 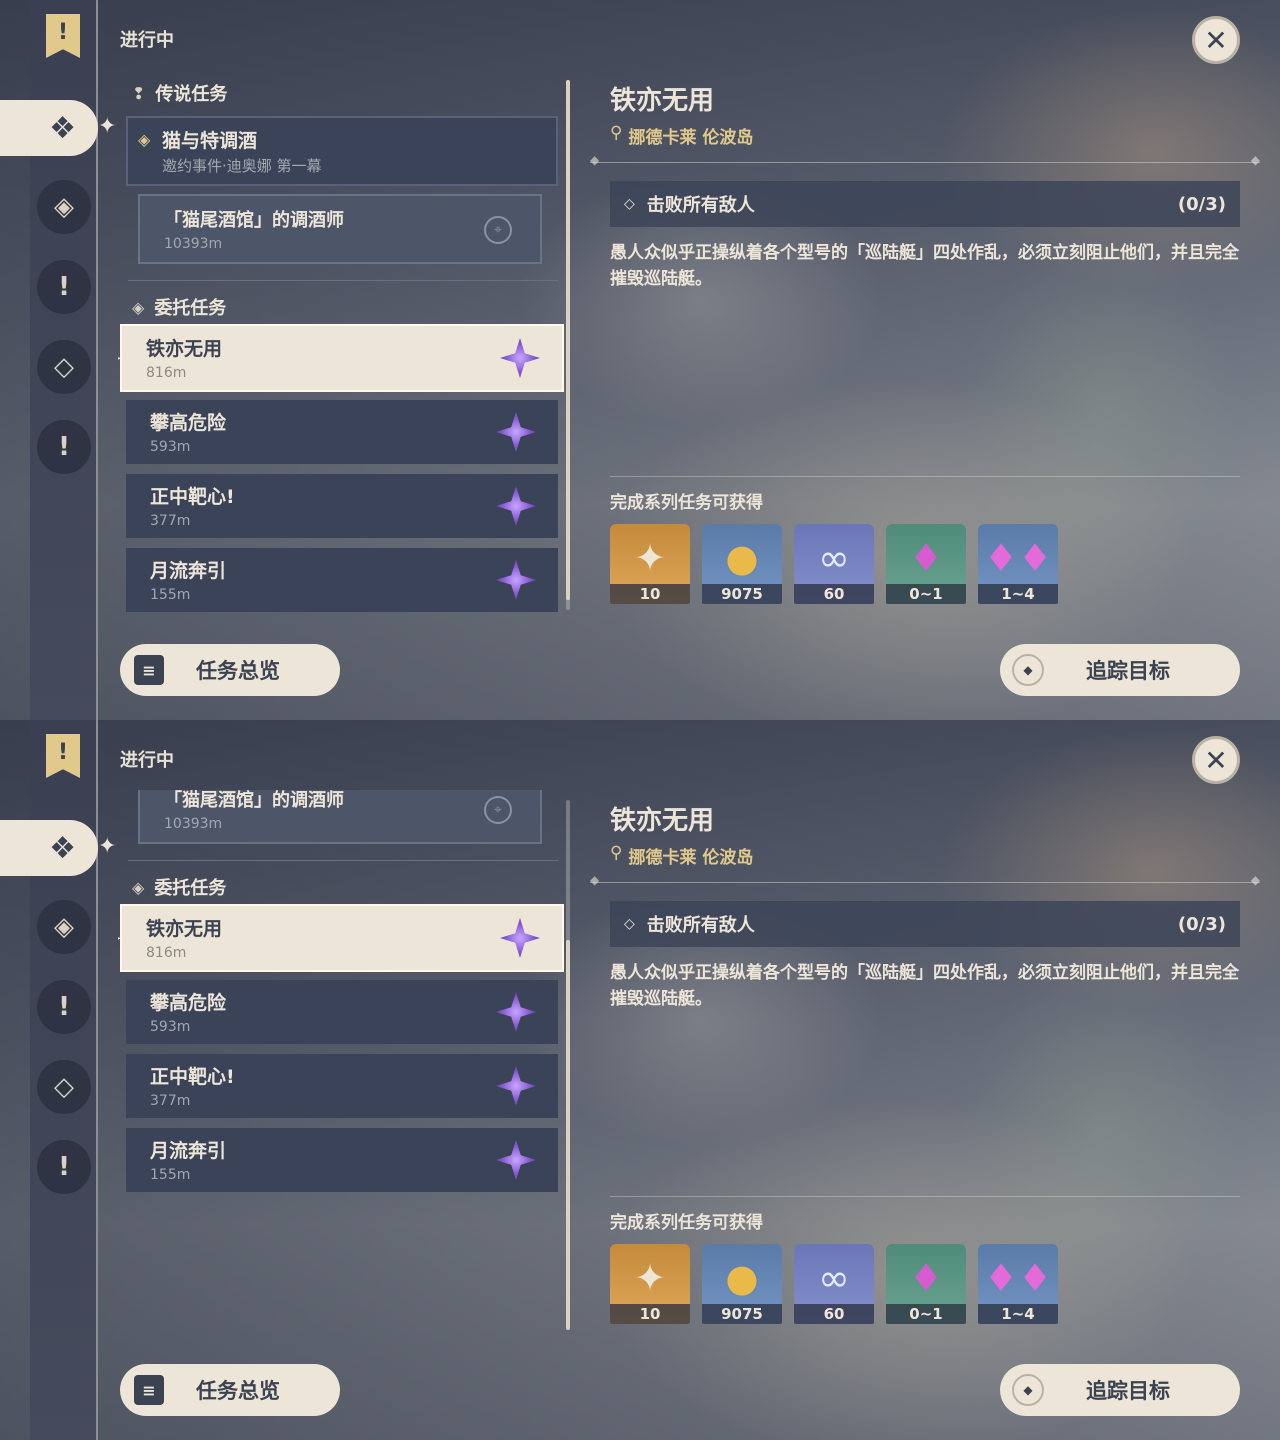 I want to click on commission-icon: ❖, so click(x=62, y=848).